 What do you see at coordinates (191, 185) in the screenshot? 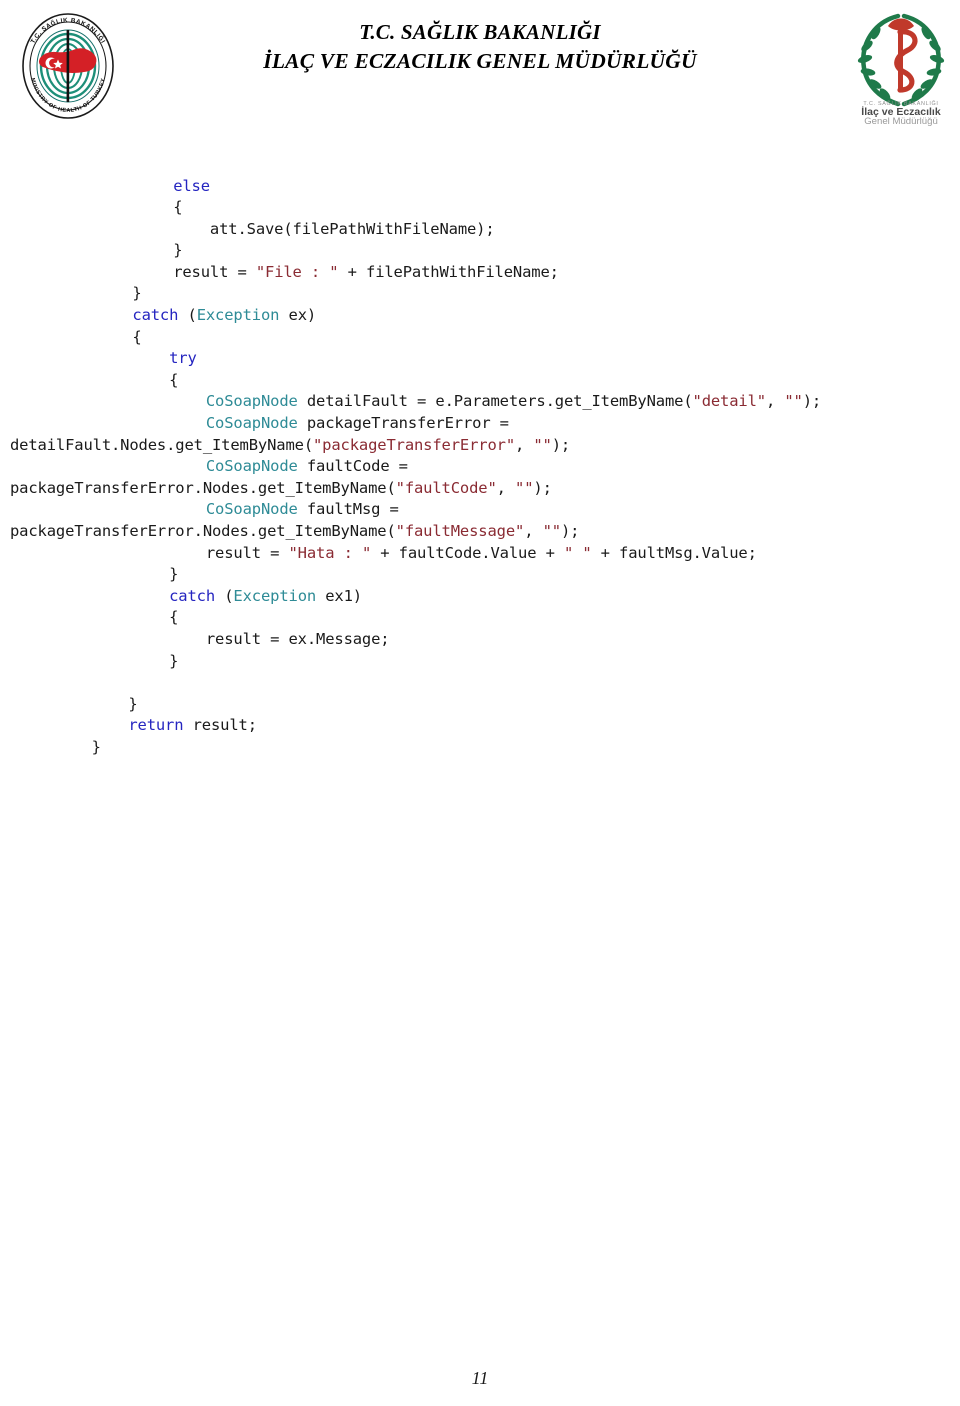
I see `code-token-kw: else` at bounding box center [191, 185].